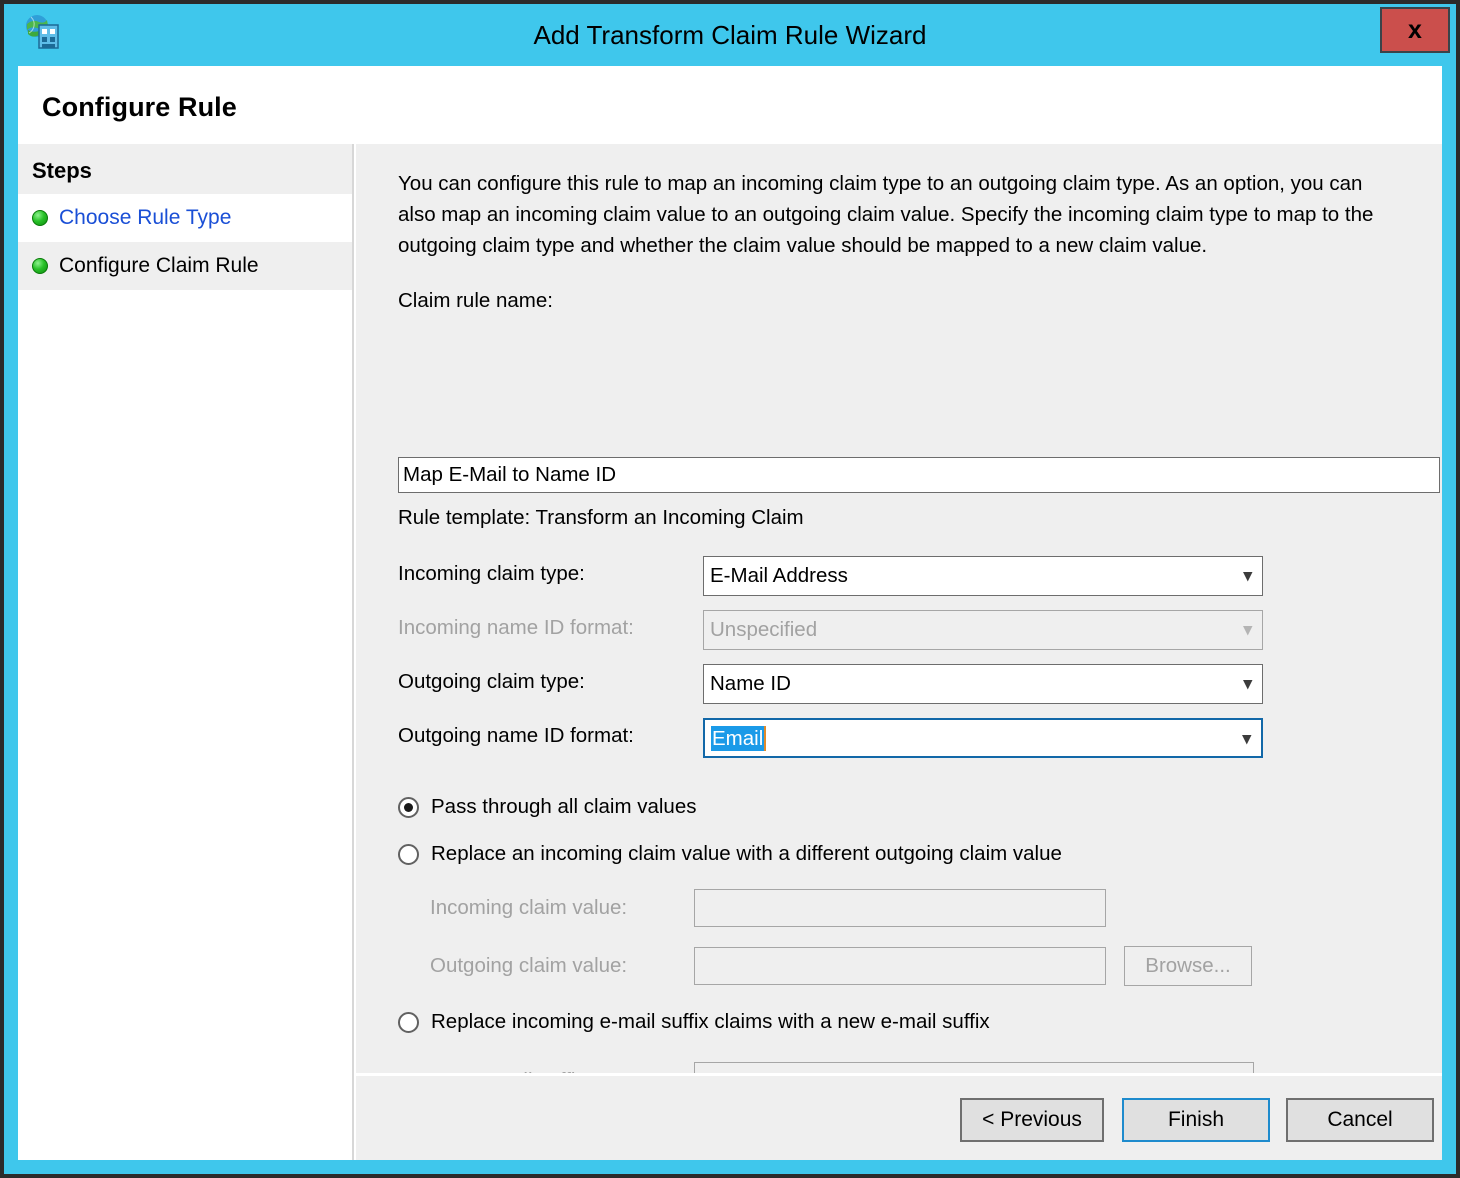 This screenshot has height=1178, width=1460. Describe the element at coordinates (159, 265) in the screenshot. I see `sidebar-item-label: Configure Claim Rule` at that location.